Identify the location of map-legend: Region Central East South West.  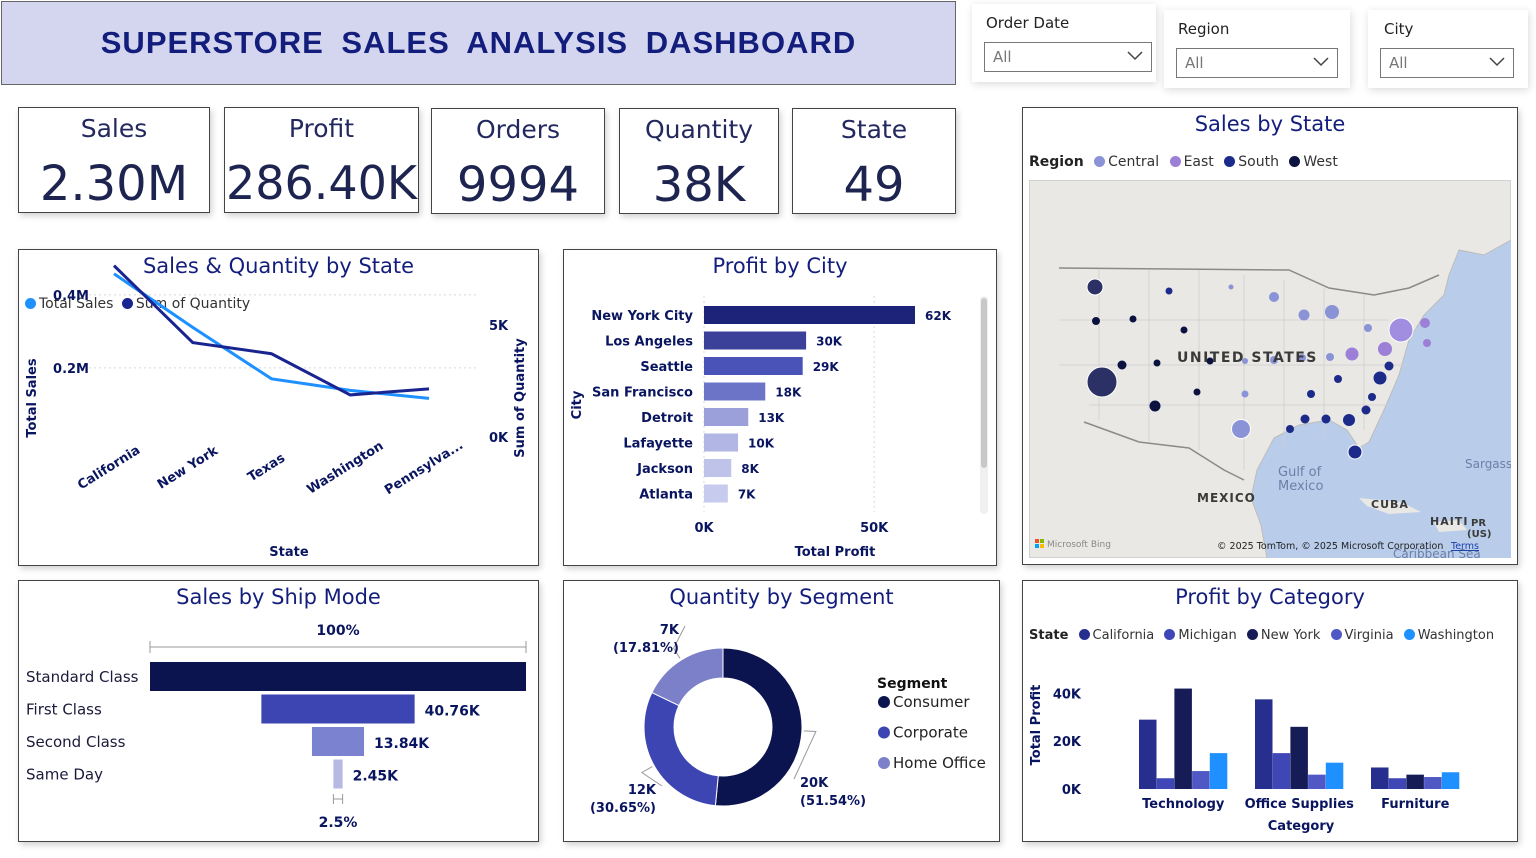
(1183, 162).